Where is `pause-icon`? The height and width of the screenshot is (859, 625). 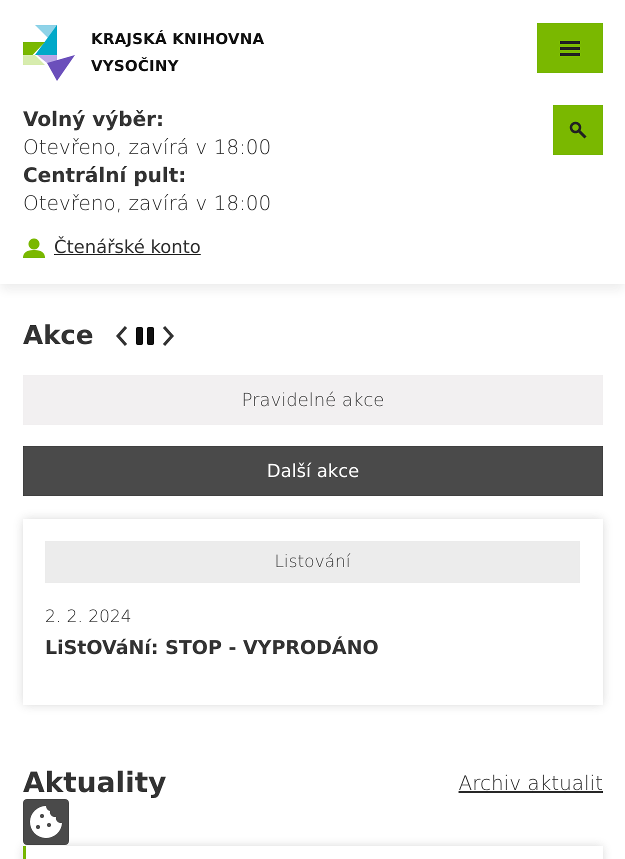 pause-icon is located at coordinates (145, 336).